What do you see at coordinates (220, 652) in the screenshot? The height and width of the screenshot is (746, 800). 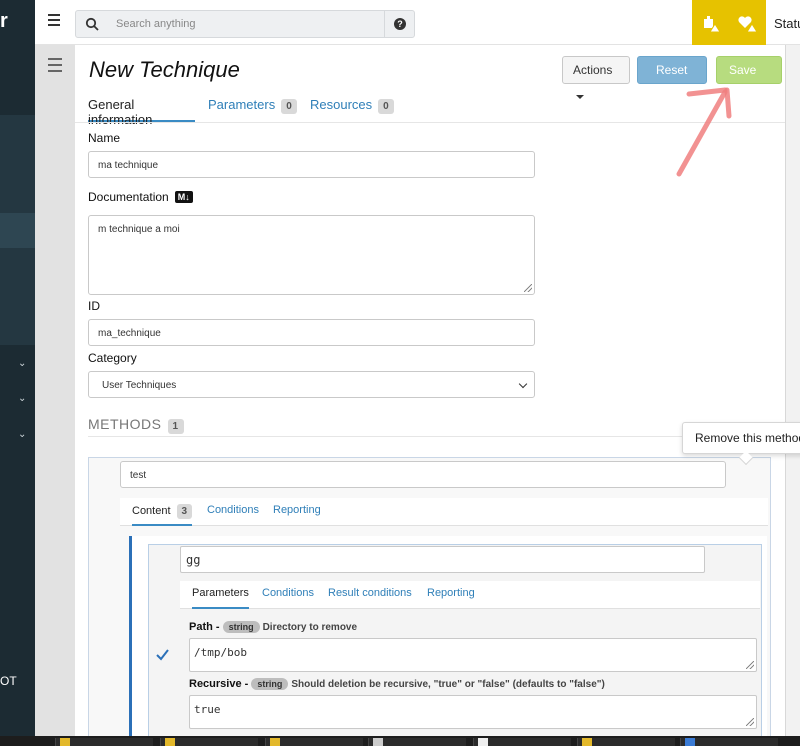 I see `param-value: /tmp/bob` at bounding box center [220, 652].